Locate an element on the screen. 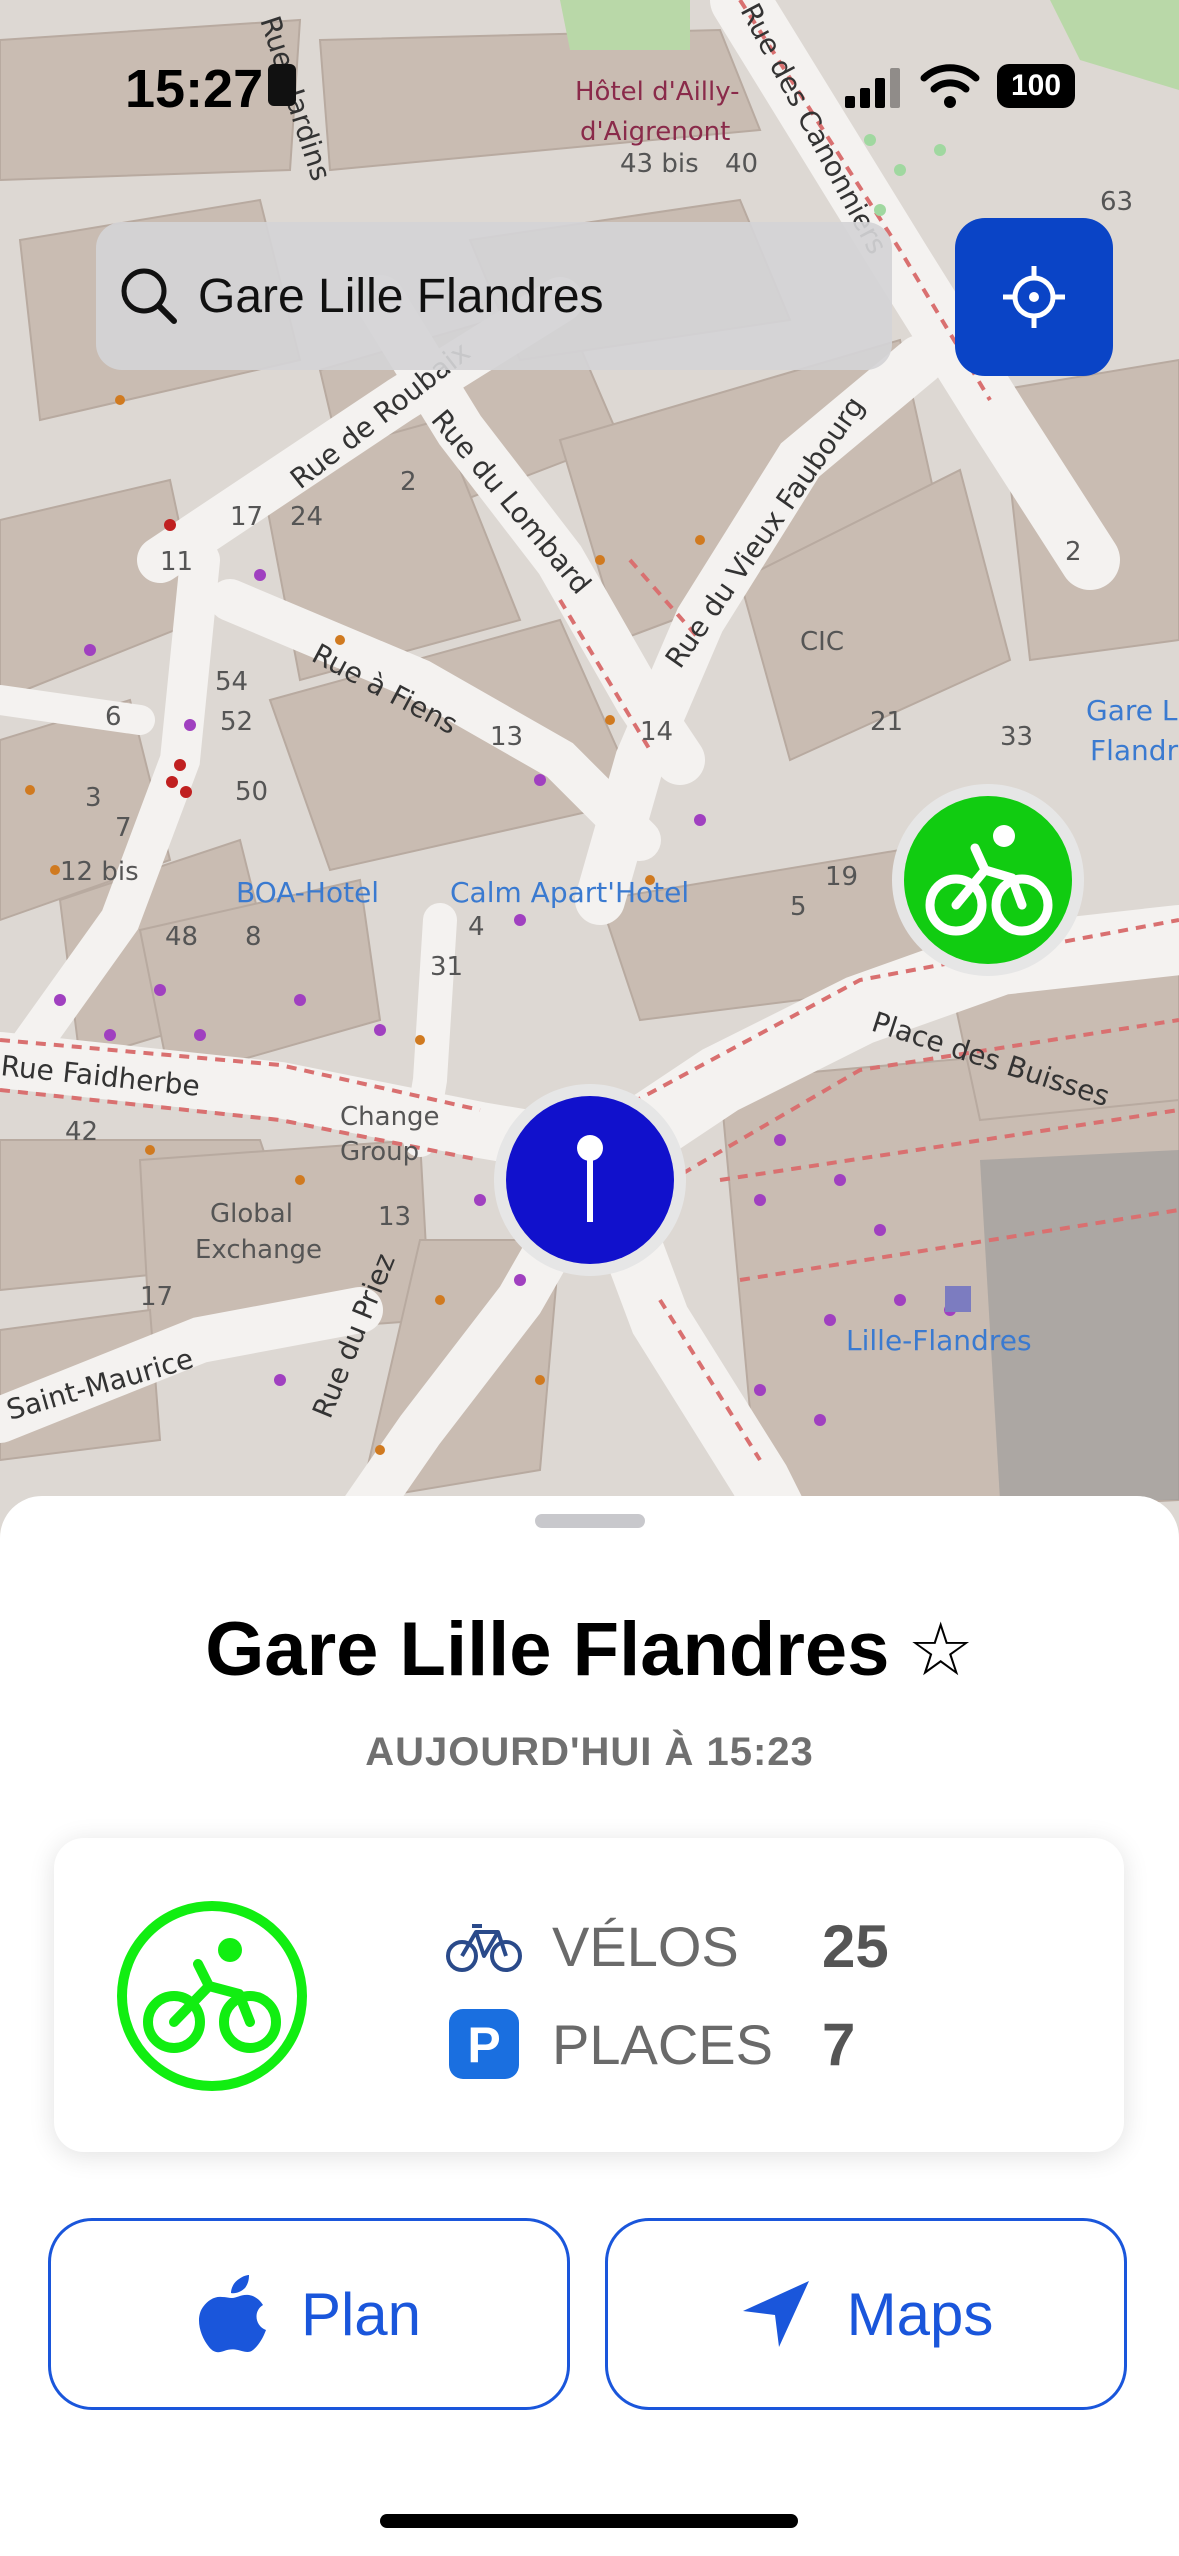 Image resolution: width=1179 pixels, height=2556 pixels. places-stat: P PLACES 7 is located at coordinates (650, 2044).